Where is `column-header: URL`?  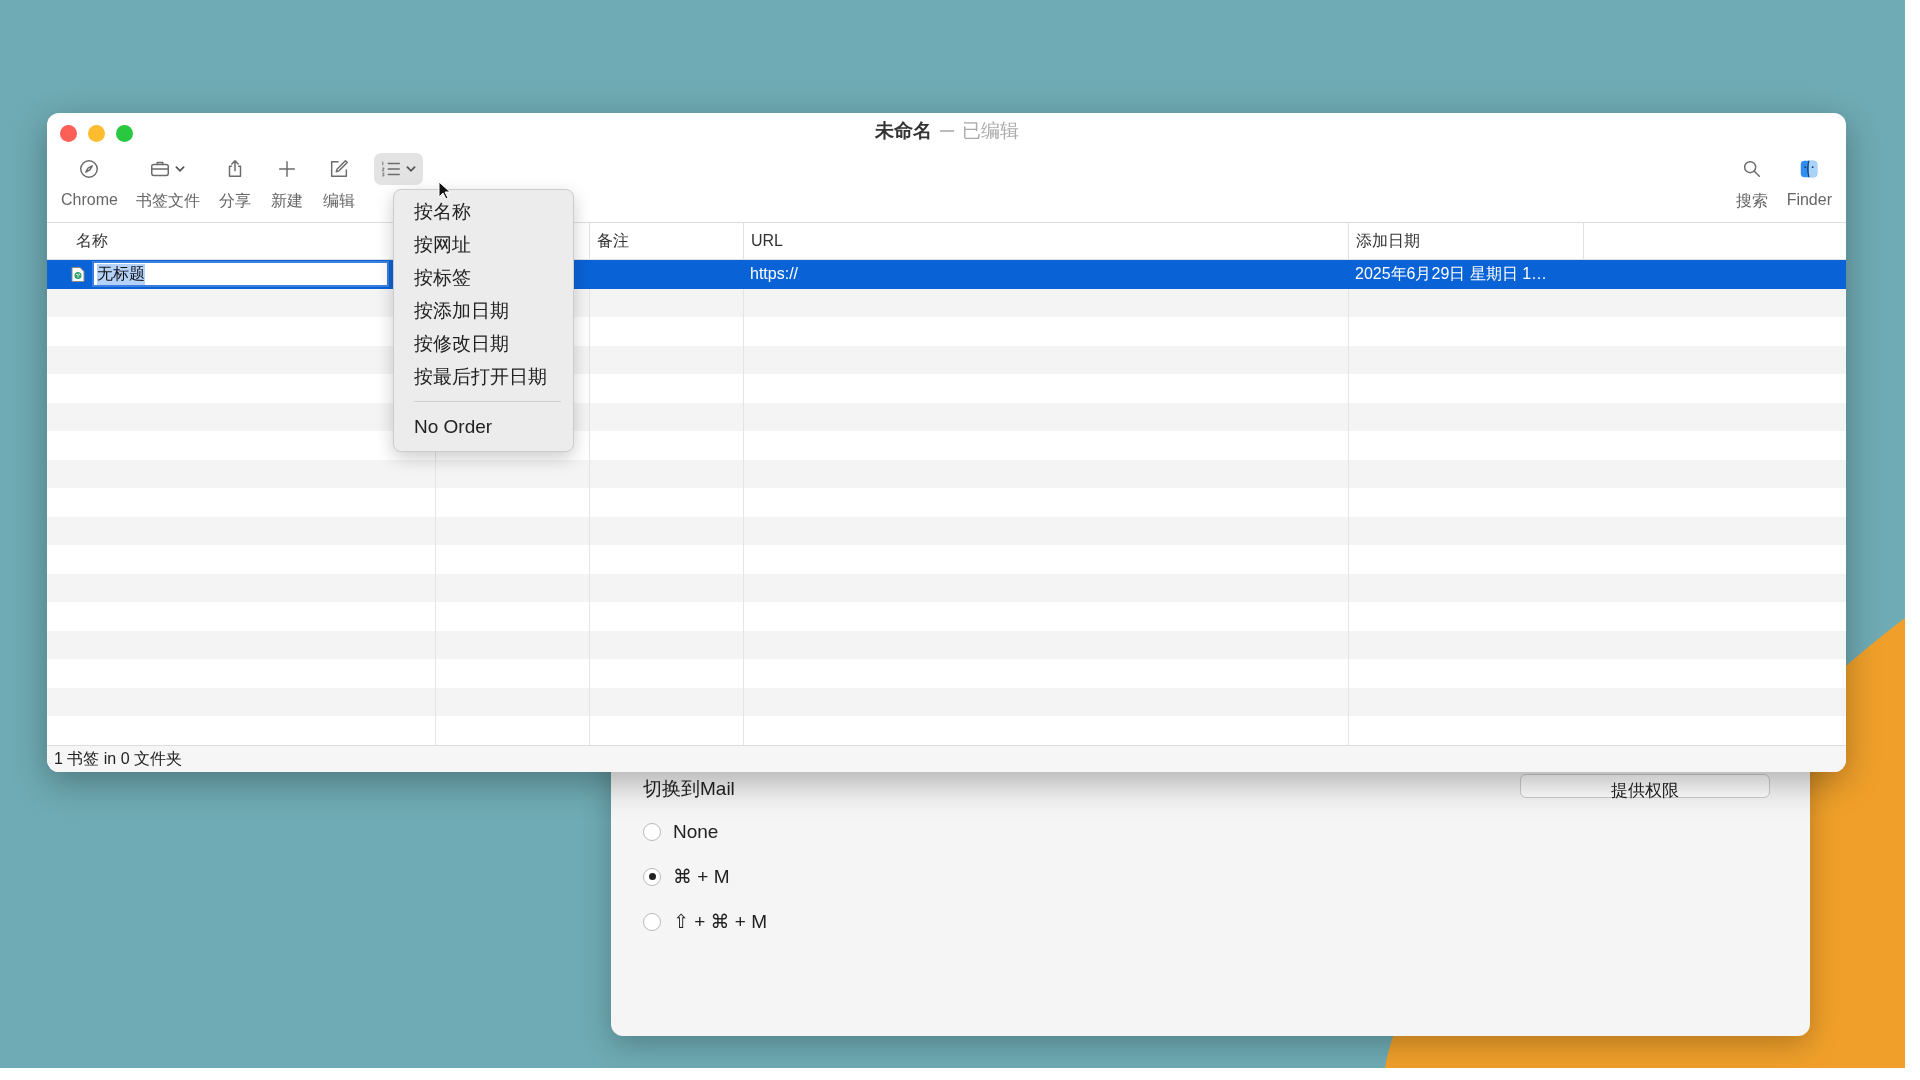
column-header: URL is located at coordinates (1045, 241).